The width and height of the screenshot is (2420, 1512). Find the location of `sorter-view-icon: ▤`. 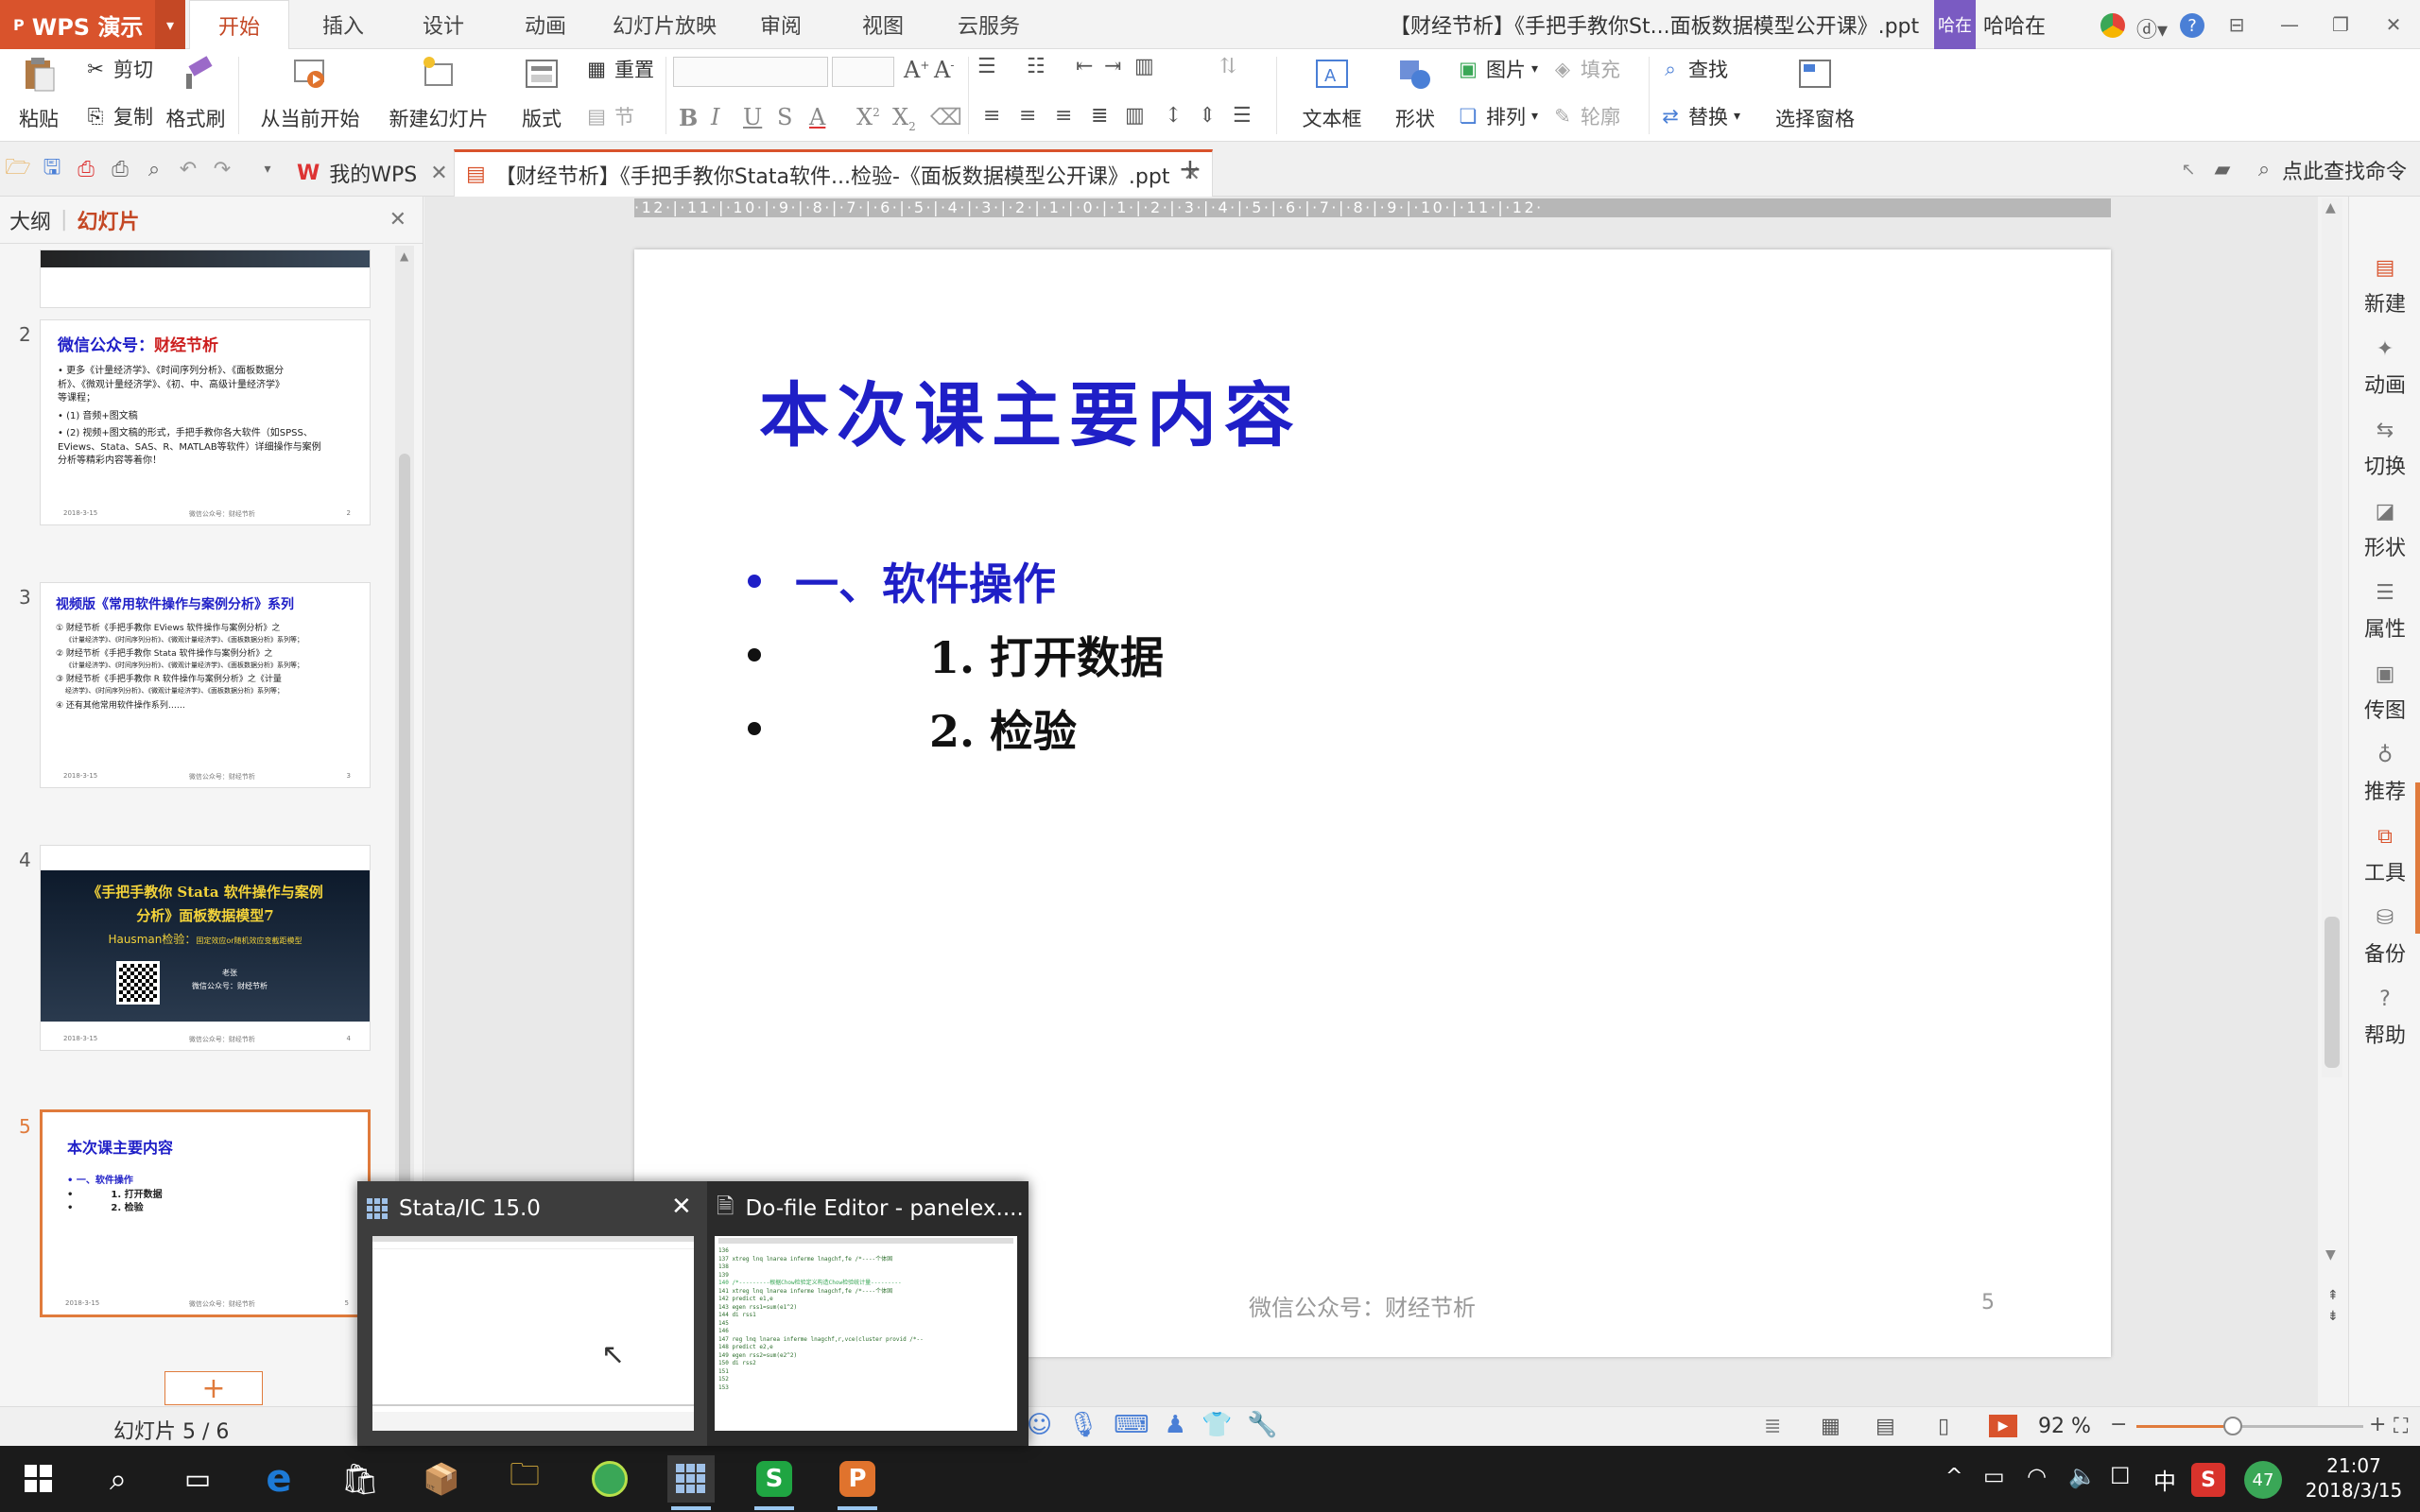

sorter-view-icon: ▤ is located at coordinates (1886, 1426).